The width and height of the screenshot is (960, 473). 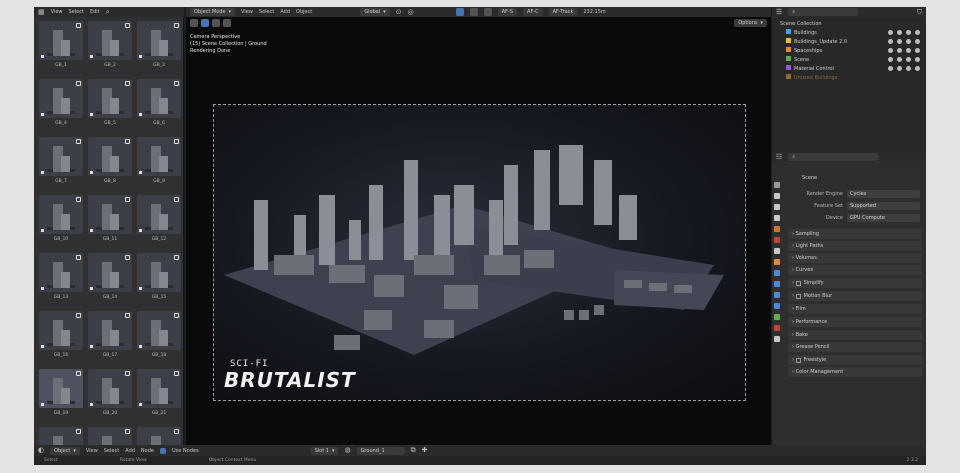 What do you see at coordinates (777, 185) in the screenshot?
I see `tool-tab-icon` at bounding box center [777, 185].